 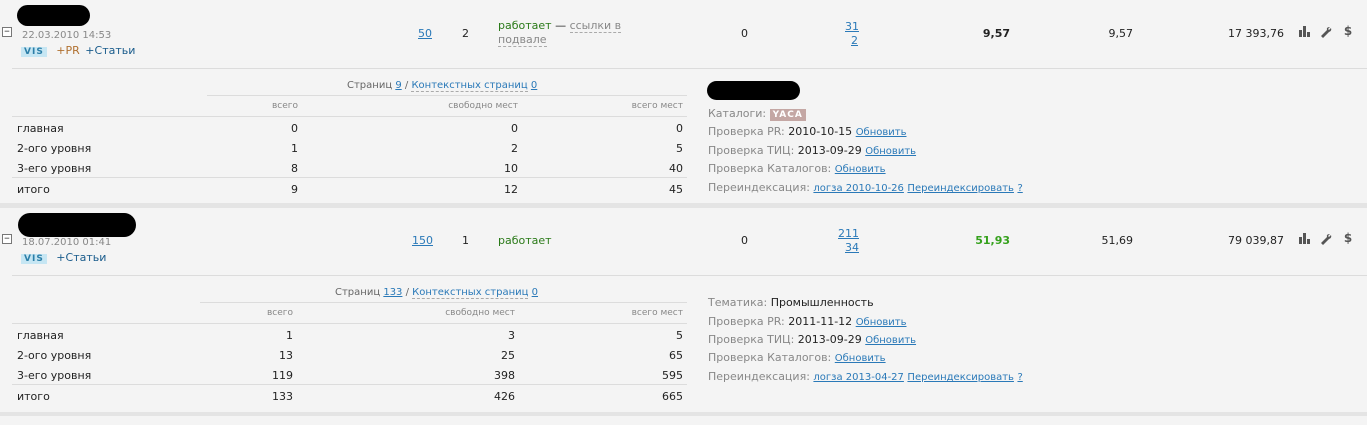 What do you see at coordinates (770, 357) in the screenshot?
I see `catalogs-check-label: Проверка Каталогов:` at bounding box center [770, 357].